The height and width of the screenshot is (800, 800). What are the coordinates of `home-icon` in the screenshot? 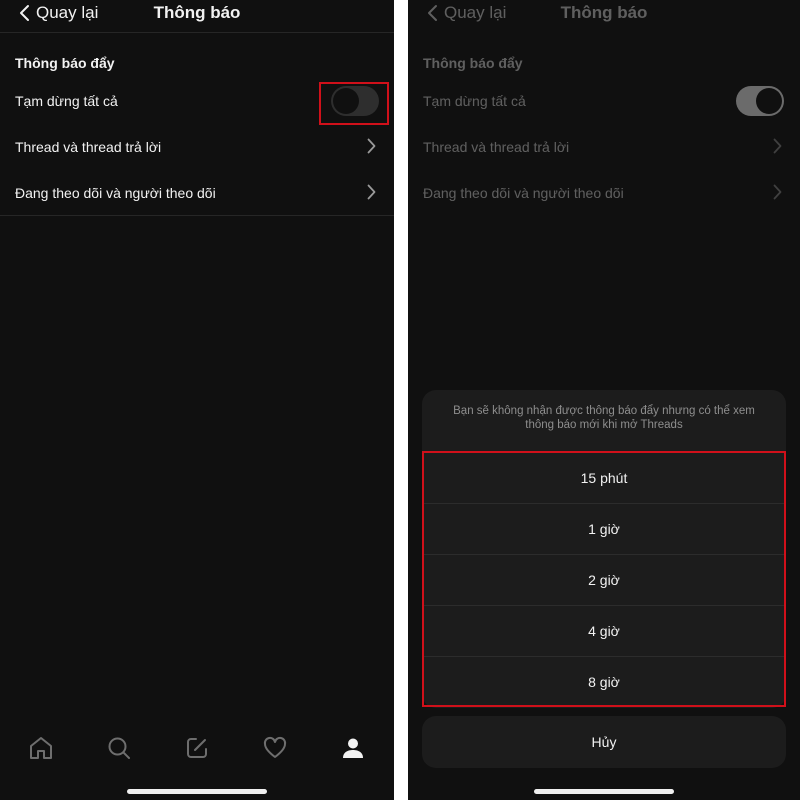 It's located at (41, 748).